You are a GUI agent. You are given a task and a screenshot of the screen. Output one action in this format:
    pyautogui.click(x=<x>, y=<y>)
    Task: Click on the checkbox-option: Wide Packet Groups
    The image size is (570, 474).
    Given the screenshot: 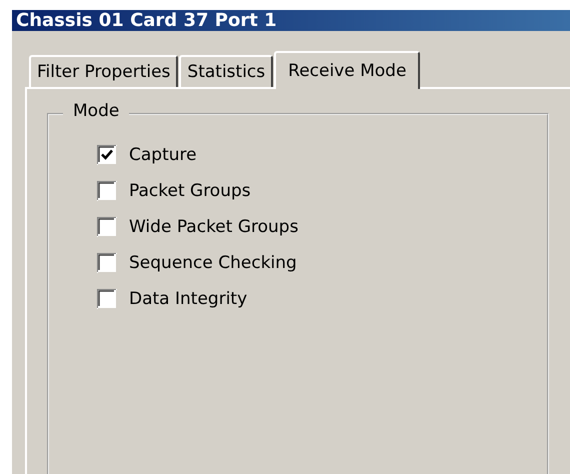 What is the action you would take?
    pyautogui.click(x=322, y=227)
    